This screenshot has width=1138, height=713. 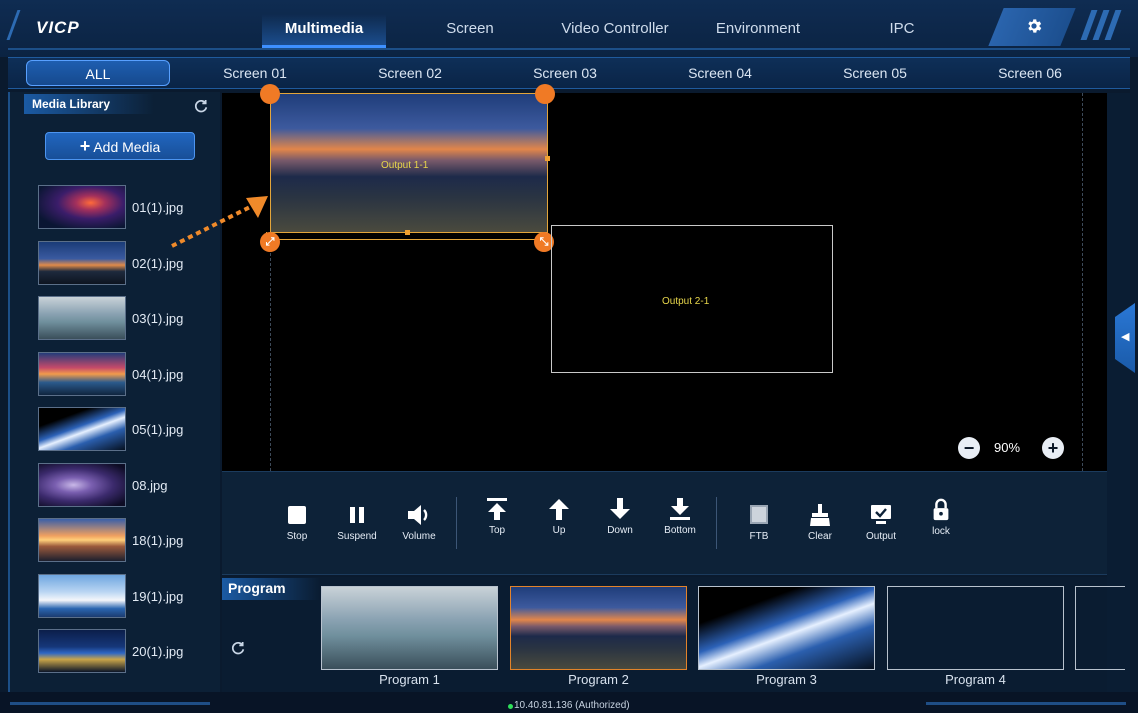 I want to click on clear-button: Clear, so click(x=820, y=522).